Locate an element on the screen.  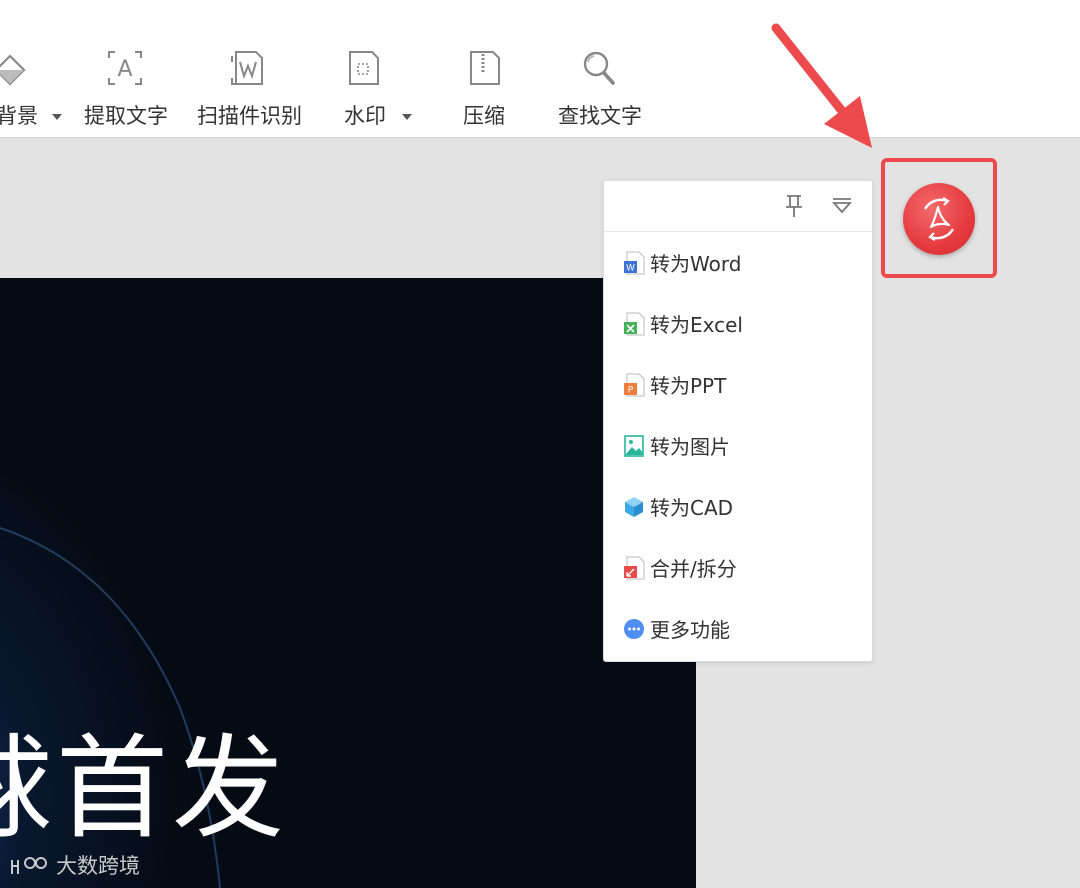
pdf-convert-icon is located at coordinates (939, 219).